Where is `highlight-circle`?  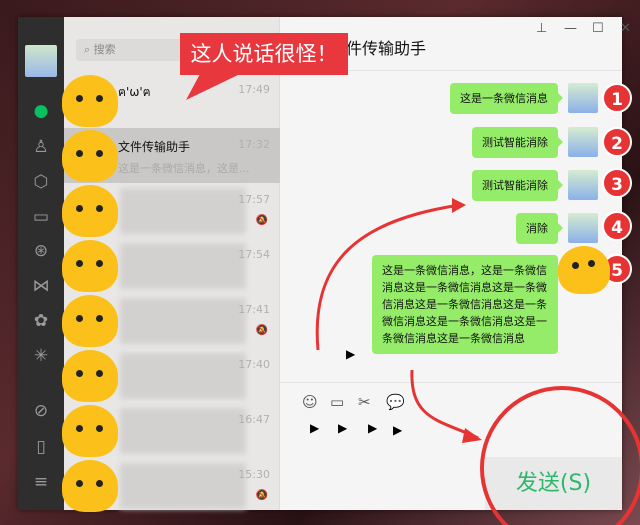
highlight-circle is located at coordinates (560, 455).